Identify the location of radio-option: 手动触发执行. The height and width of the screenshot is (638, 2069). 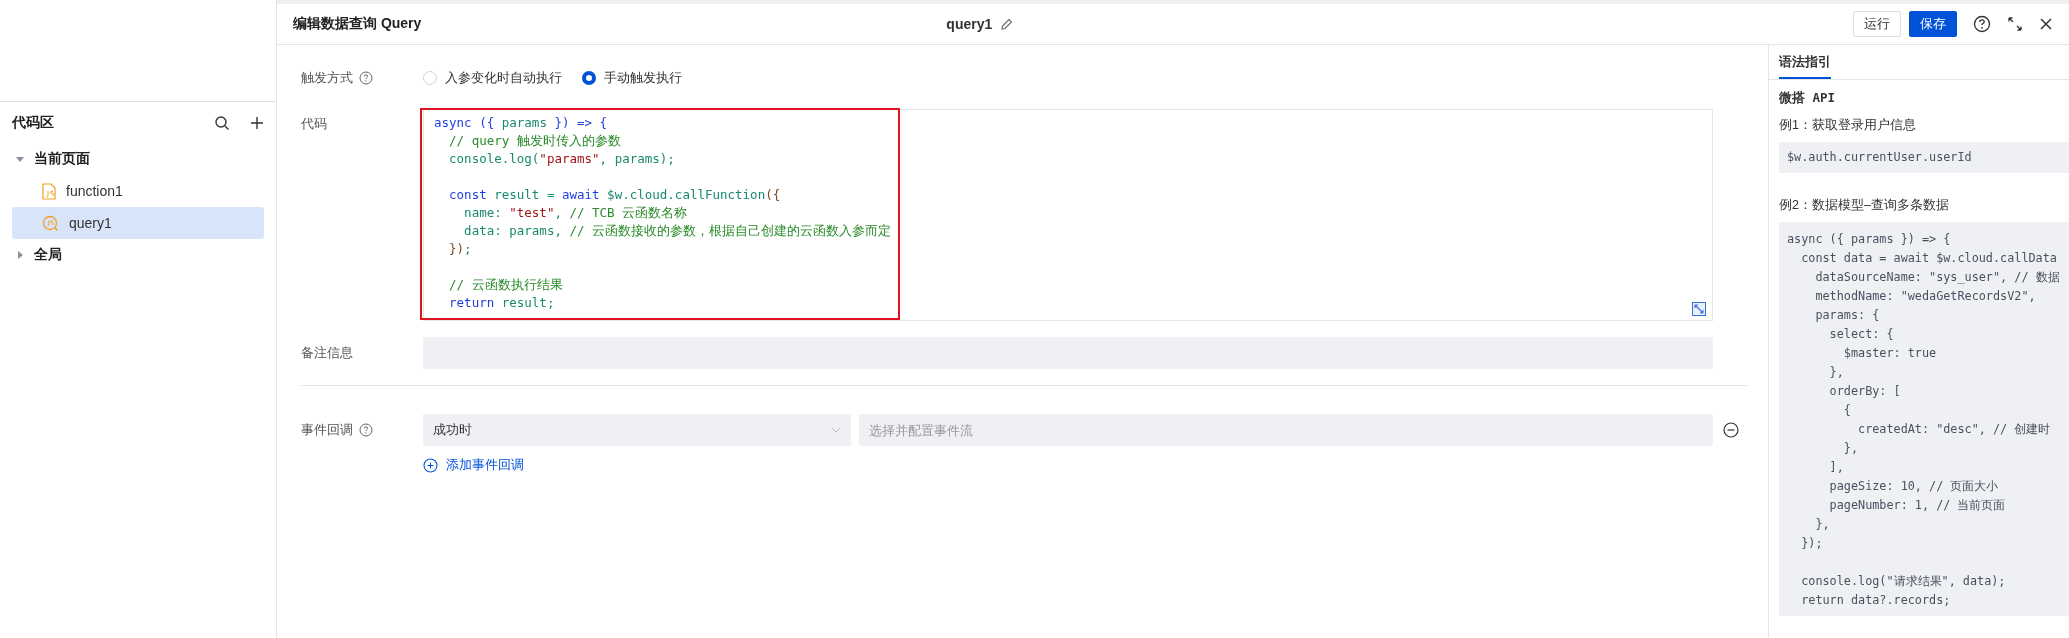
(632, 78).